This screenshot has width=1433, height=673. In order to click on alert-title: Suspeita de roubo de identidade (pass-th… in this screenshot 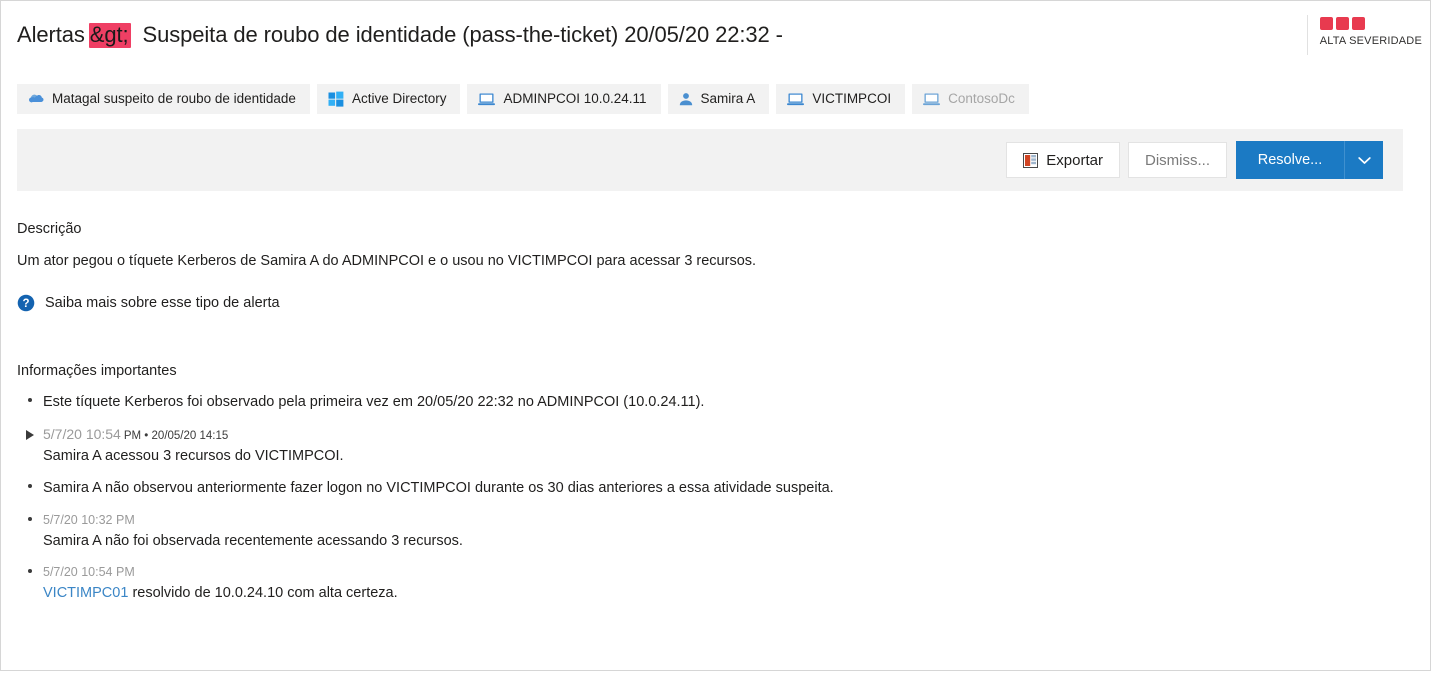, I will do `click(462, 34)`.